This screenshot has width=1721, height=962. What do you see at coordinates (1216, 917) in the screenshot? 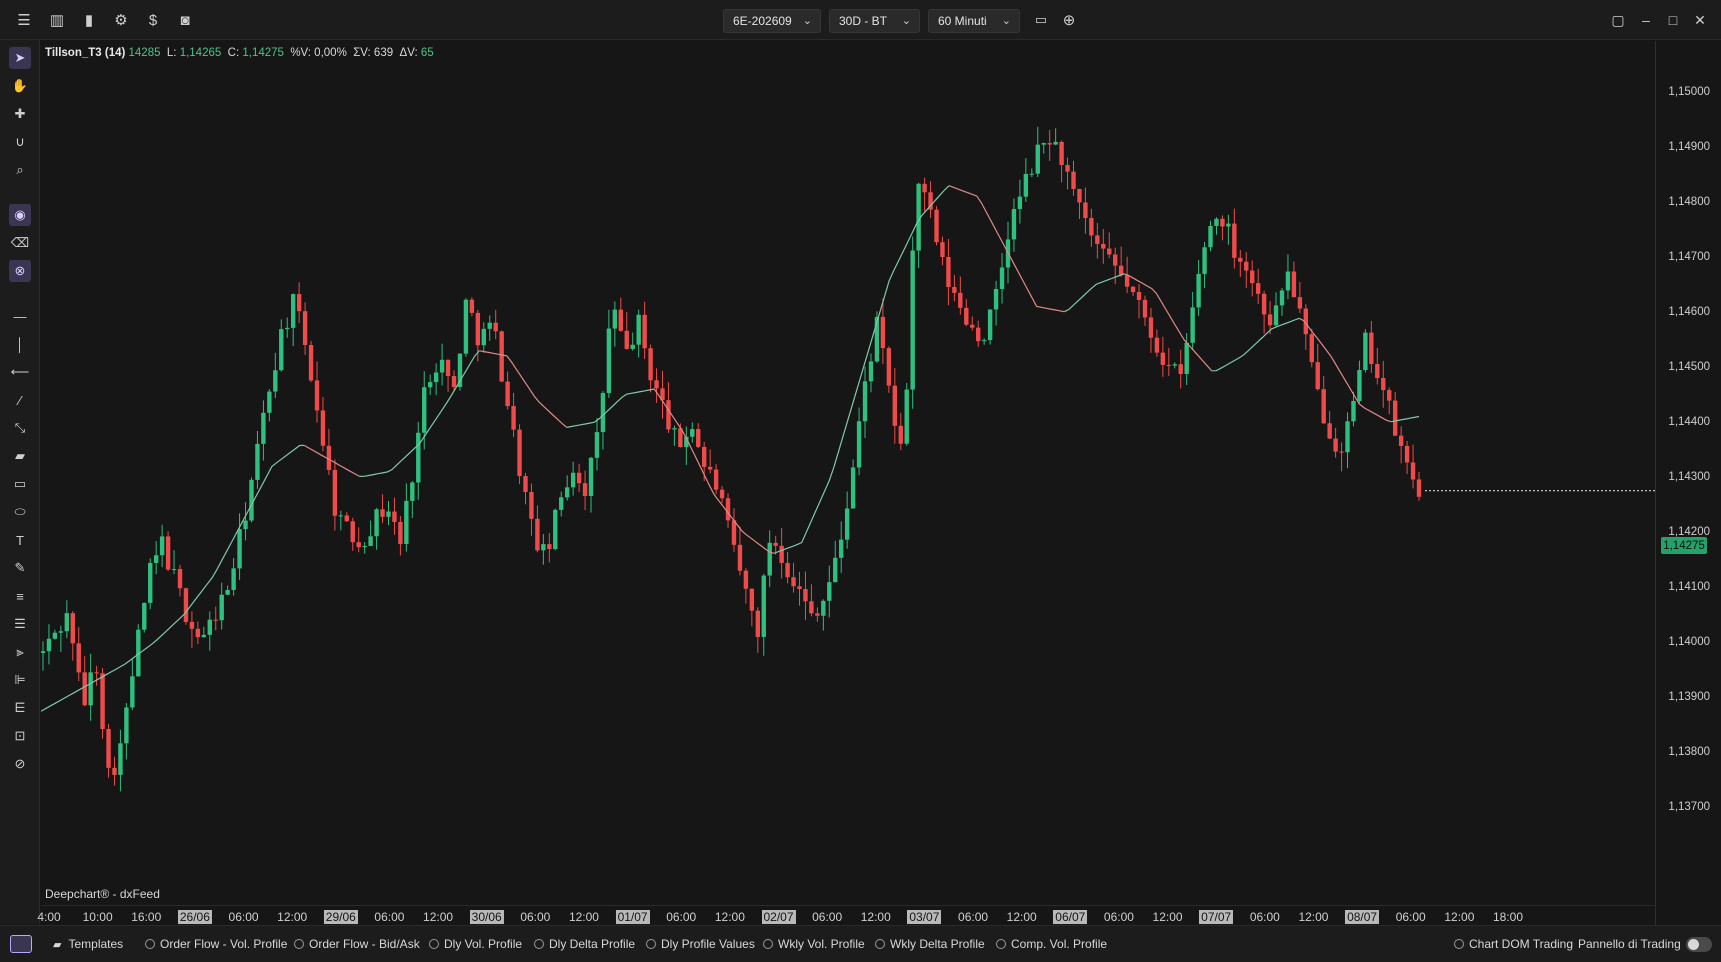
I see `time-tick-label: 07/07` at bounding box center [1216, 917].